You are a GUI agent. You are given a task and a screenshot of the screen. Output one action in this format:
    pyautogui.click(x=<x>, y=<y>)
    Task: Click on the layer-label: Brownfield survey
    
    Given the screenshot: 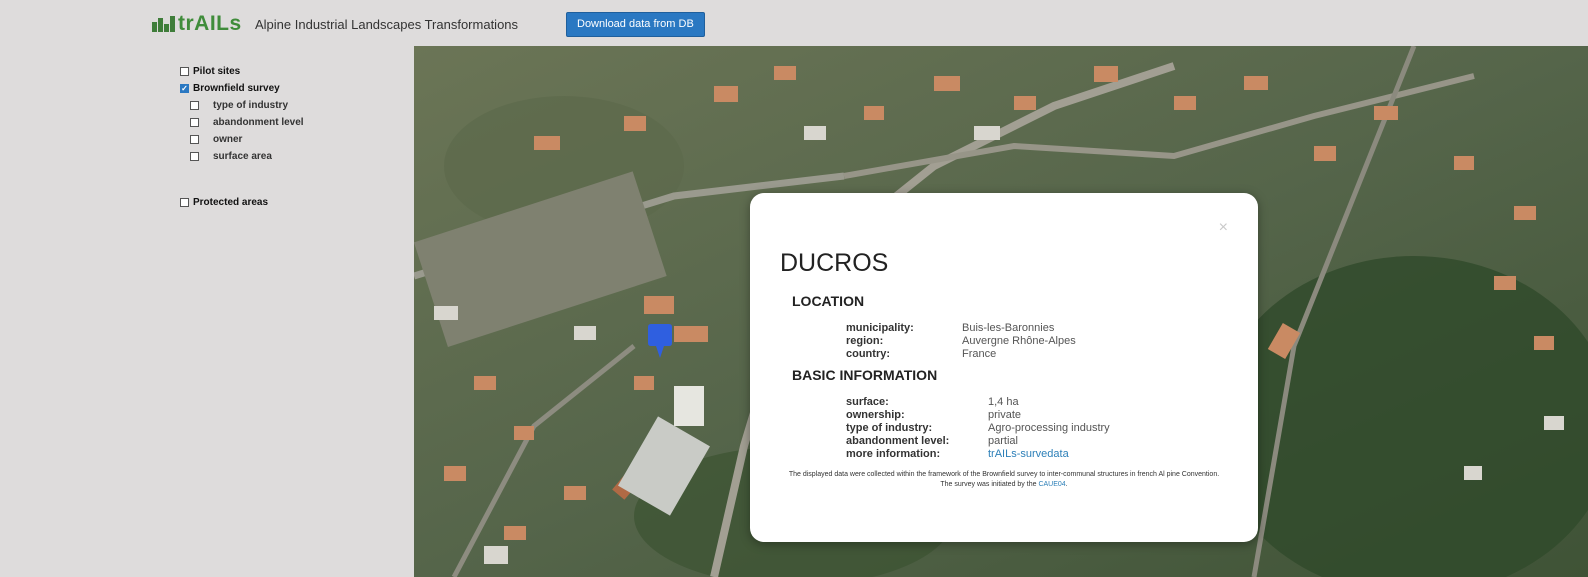 What is the action you would take?
    pyautogui.click(x=236, y=88)
    